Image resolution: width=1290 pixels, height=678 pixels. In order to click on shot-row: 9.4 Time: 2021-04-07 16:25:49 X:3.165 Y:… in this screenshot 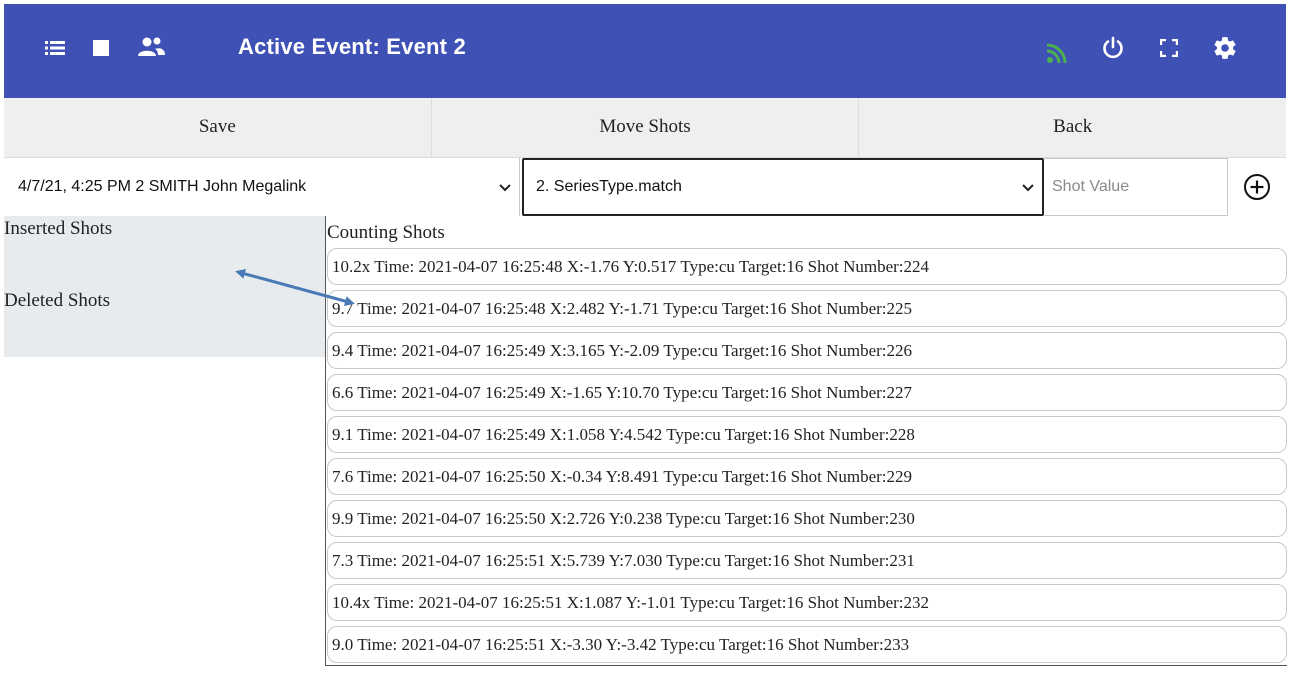, I will do `click(807, 350)`.